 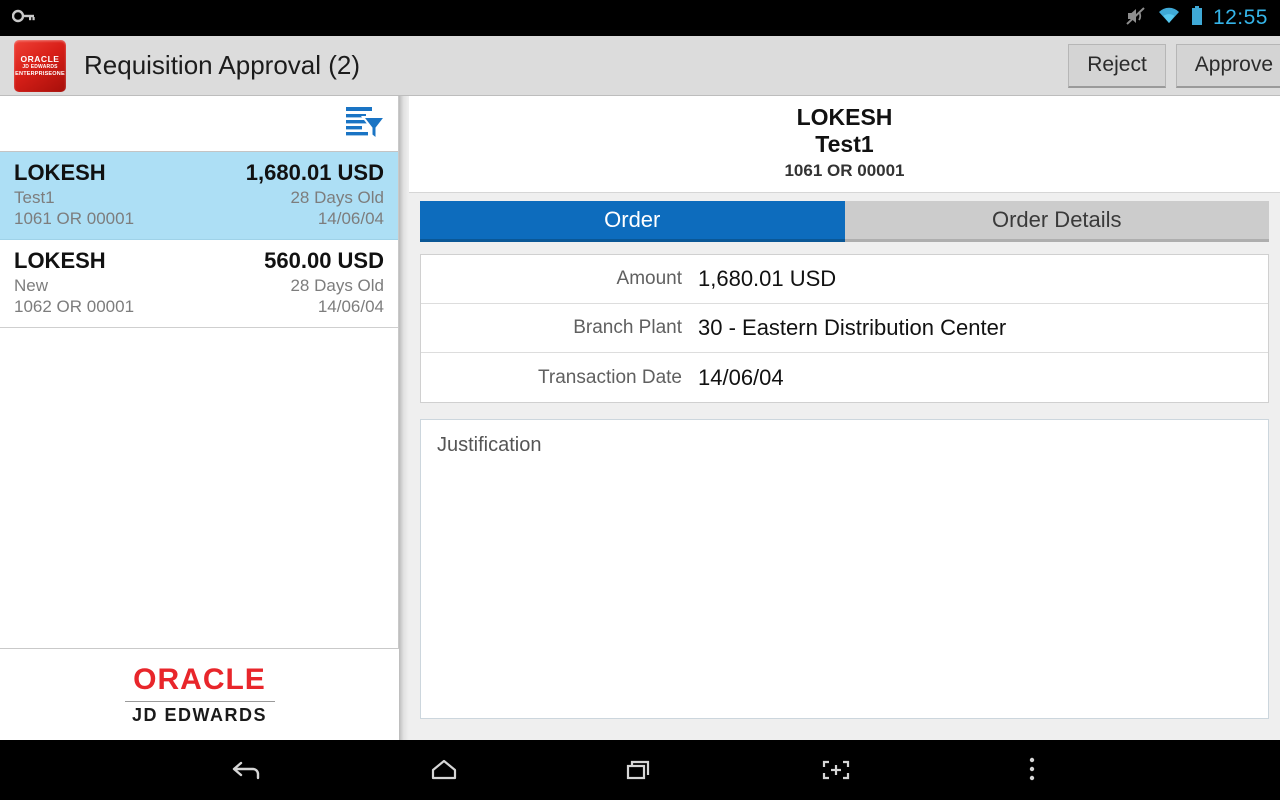 What do you see at coordinates (767, 278) in the screenshot?
I see `field-value-amount: 1,680.01 USD` at bounding box center [767, 278].